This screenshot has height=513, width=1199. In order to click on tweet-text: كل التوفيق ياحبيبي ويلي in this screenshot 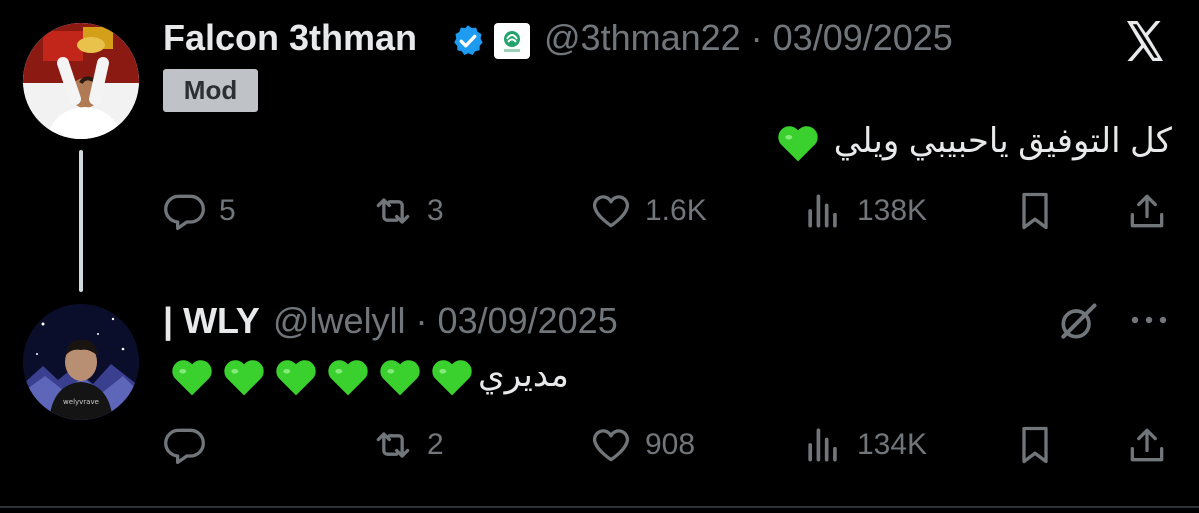, I will do `click(972, 143)`.